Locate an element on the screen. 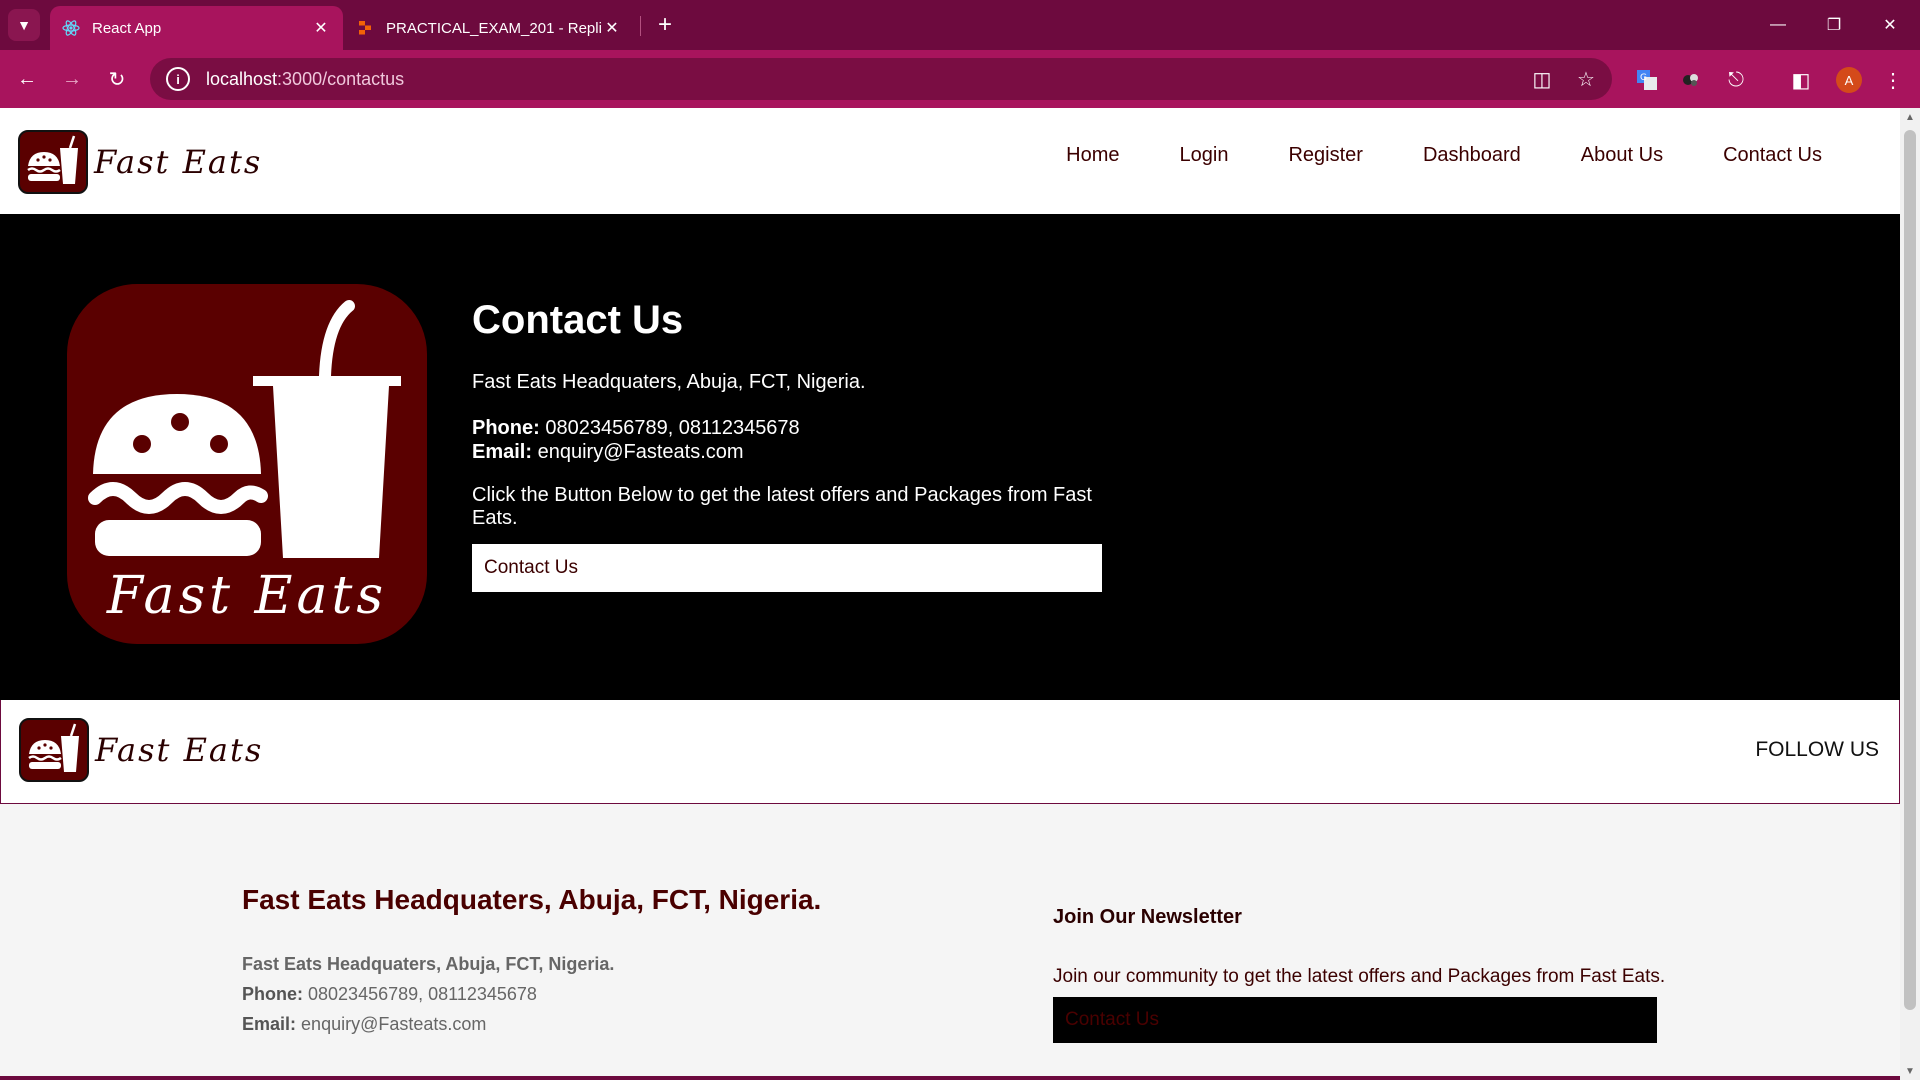 This screenshot has height=1080, width=1920. page-title: Contact Us is located at coordinates (578, 320).